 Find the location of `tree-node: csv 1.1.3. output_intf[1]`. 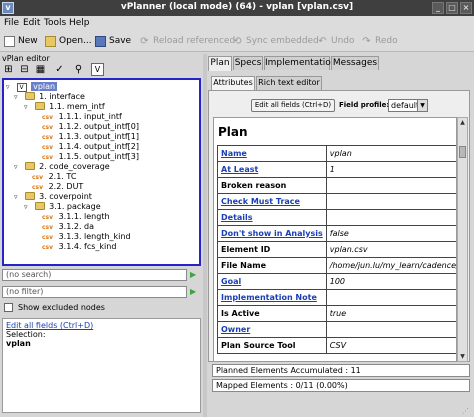

tree-node: csv 1.1.3. output_intf[1] is located at coordinates (90, 137).